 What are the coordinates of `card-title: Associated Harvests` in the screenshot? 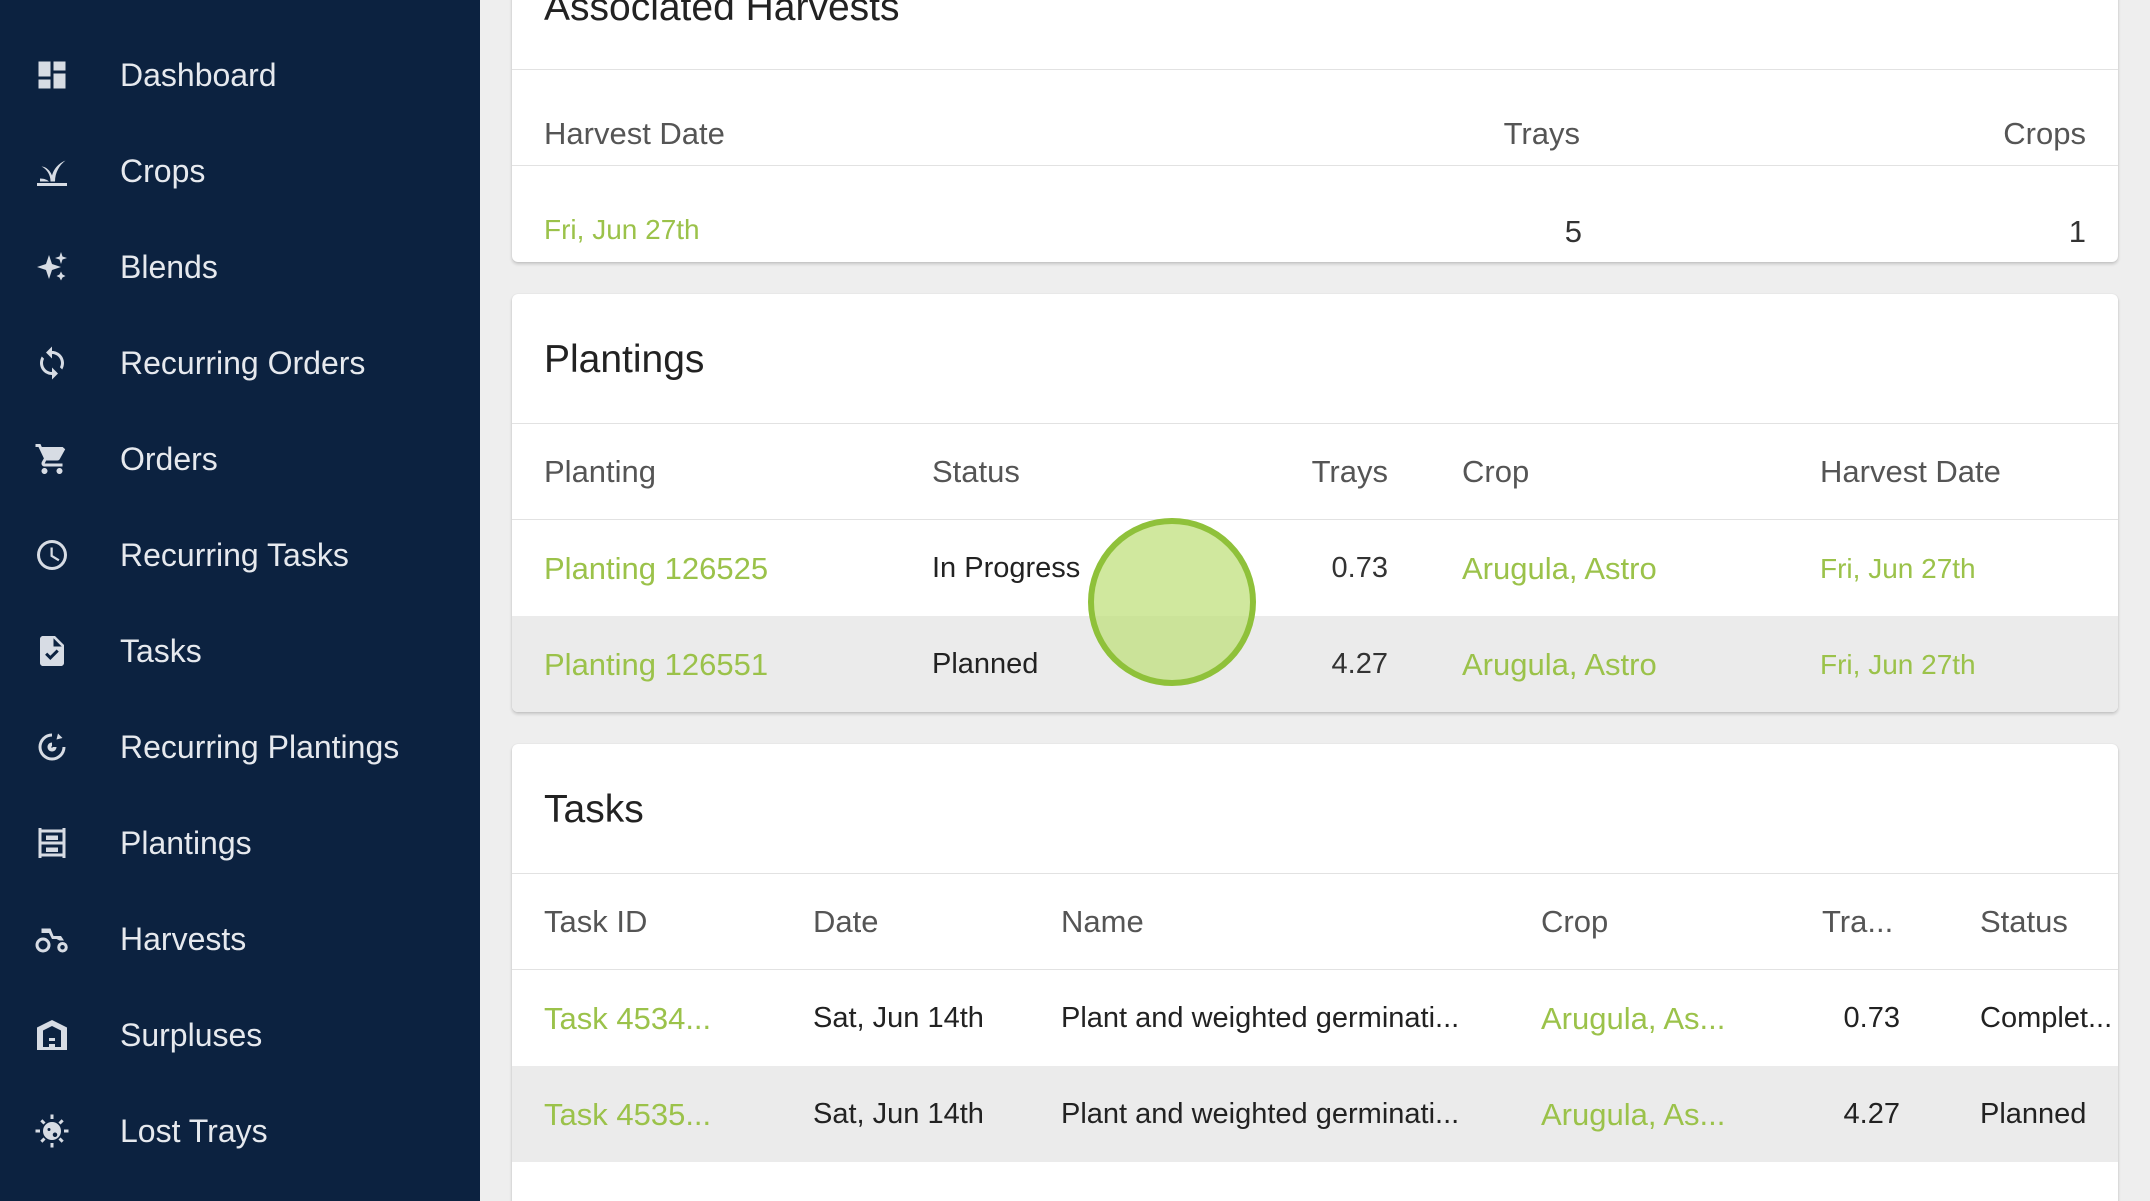 It's located at (722, 14).